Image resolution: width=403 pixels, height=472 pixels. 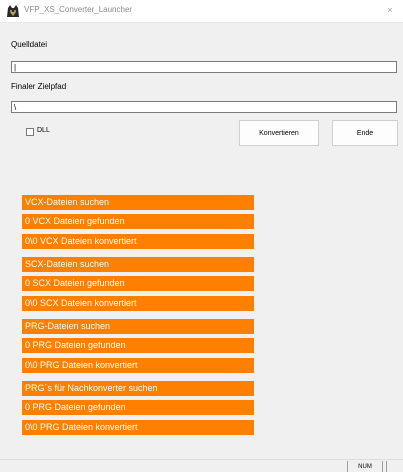 I want to click on window-title: VFP_XS_Converter_Launcher, so click(x=78, y=9).